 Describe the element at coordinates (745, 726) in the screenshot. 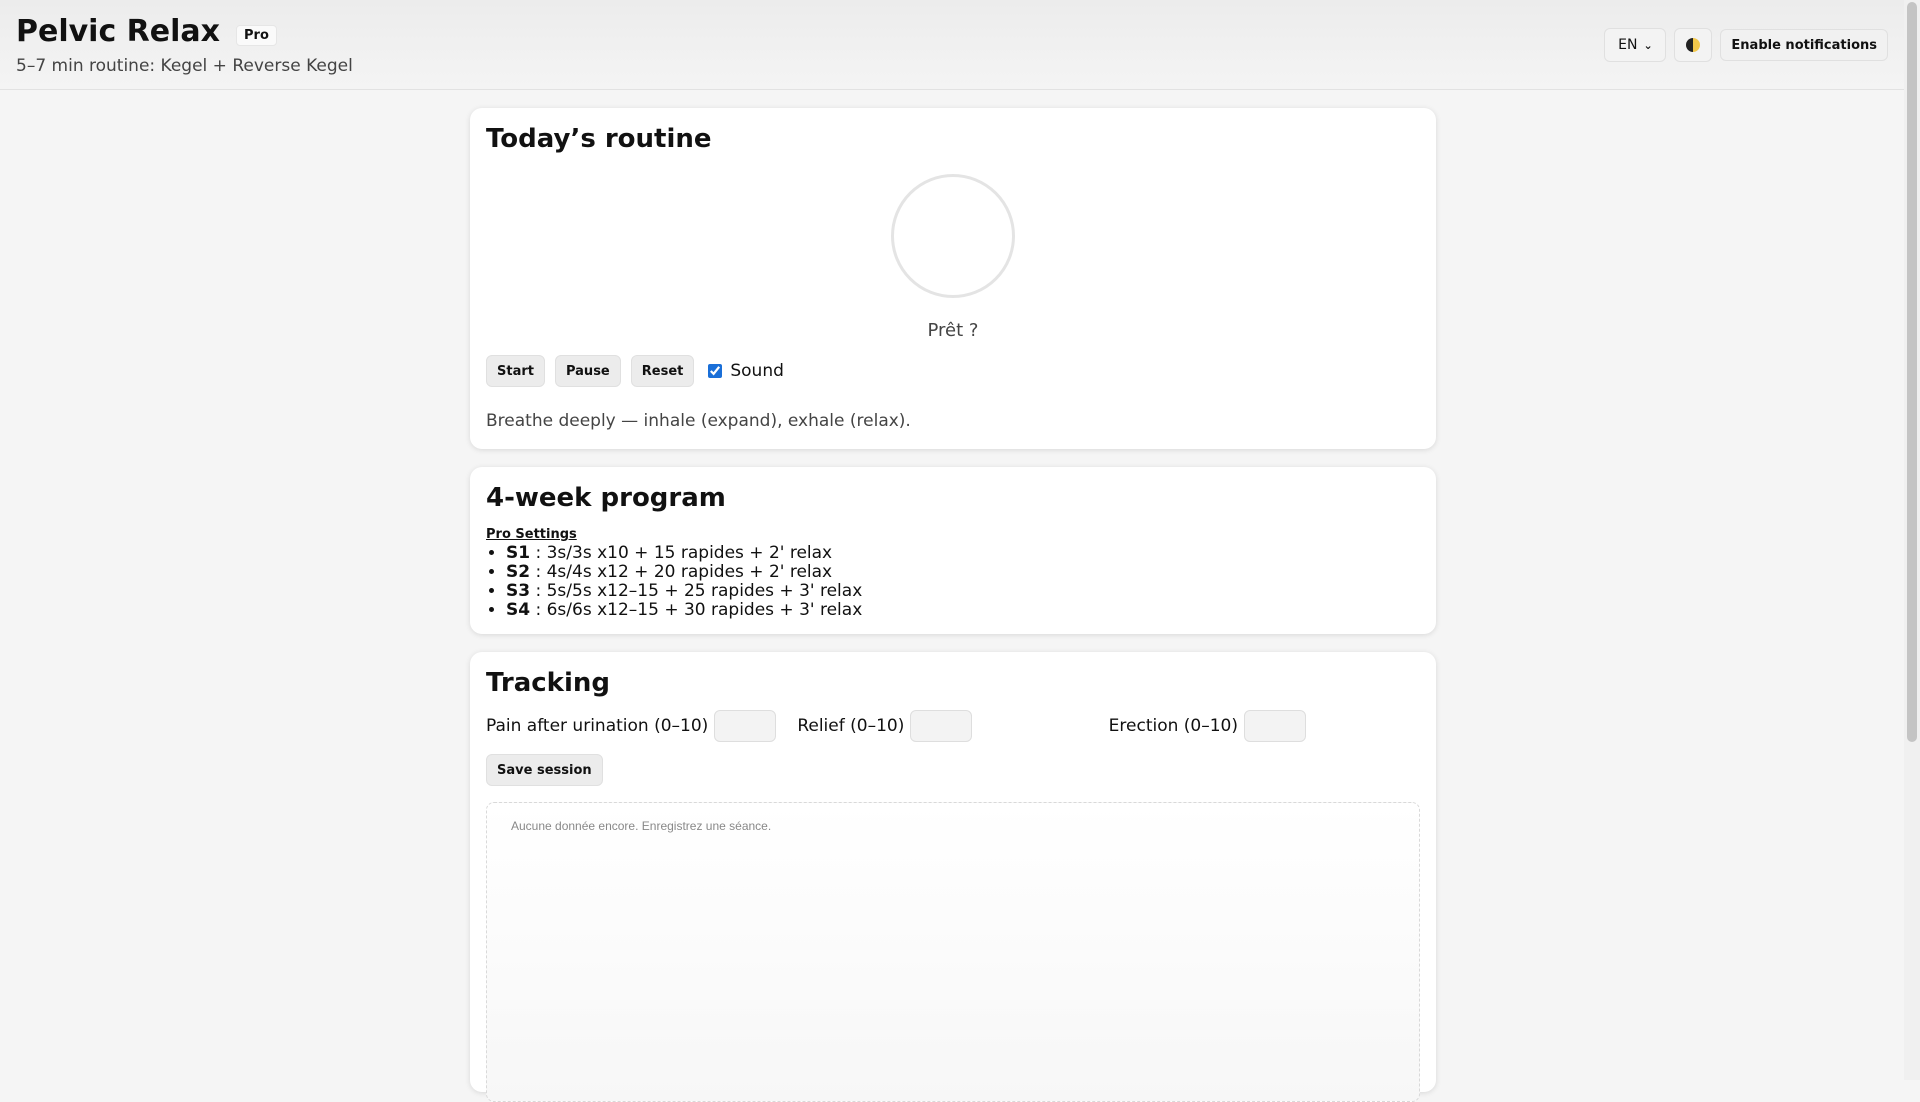

I see `pain-input` at that location.